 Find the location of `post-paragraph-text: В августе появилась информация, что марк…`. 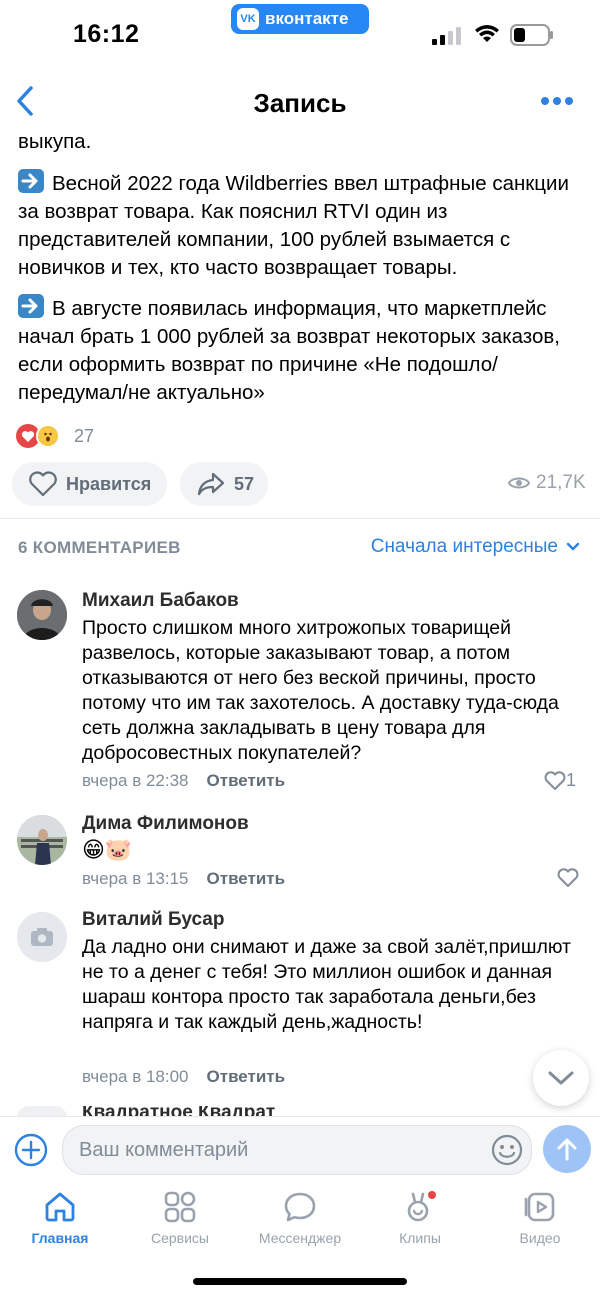

post-paragraph-text: В августе появилась информация, что марк… is located at coordinates (289, 350).